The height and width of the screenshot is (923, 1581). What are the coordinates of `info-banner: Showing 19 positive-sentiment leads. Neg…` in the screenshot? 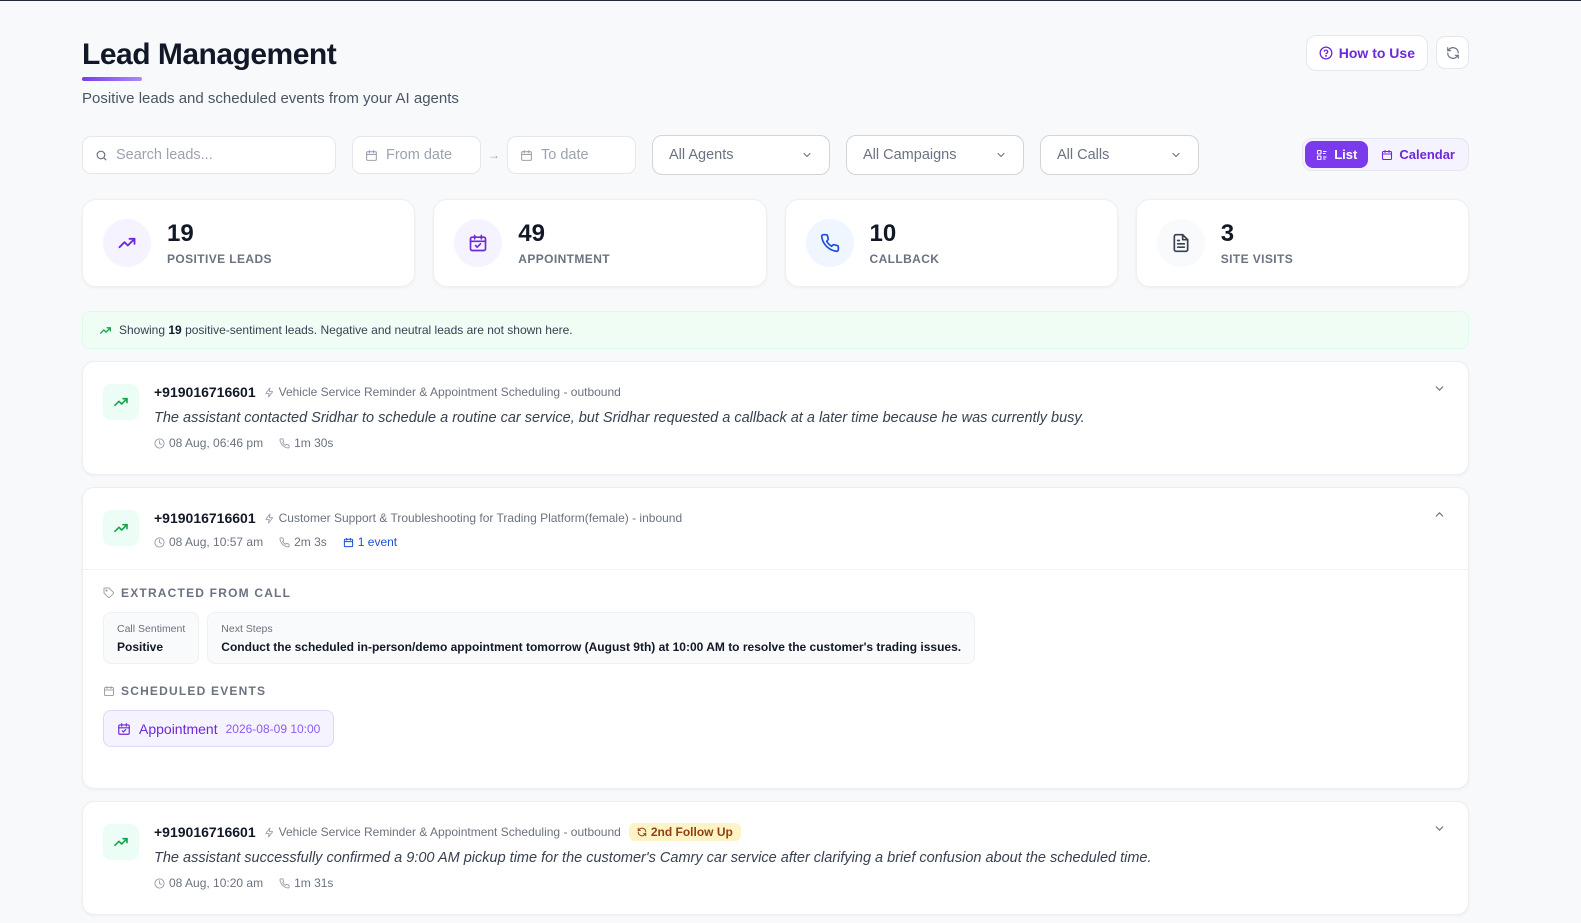 It's located at (775, 330).